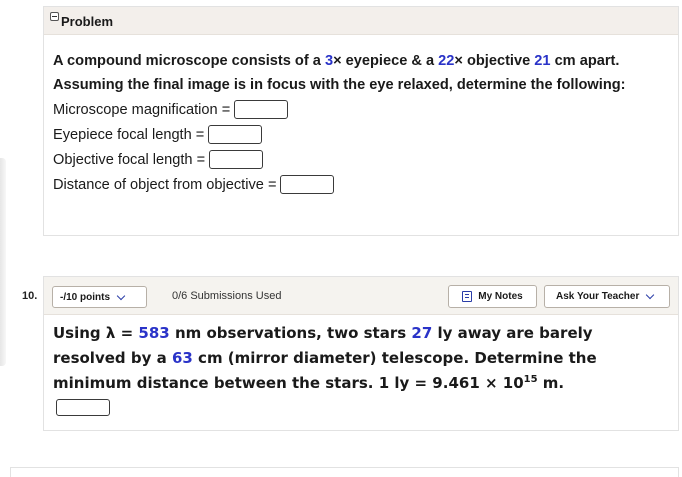  What do you see at coordinates (165, 184) in the screenshot?
I see `field-label: Distance of object from objective =` at bounding box center [165, 184].